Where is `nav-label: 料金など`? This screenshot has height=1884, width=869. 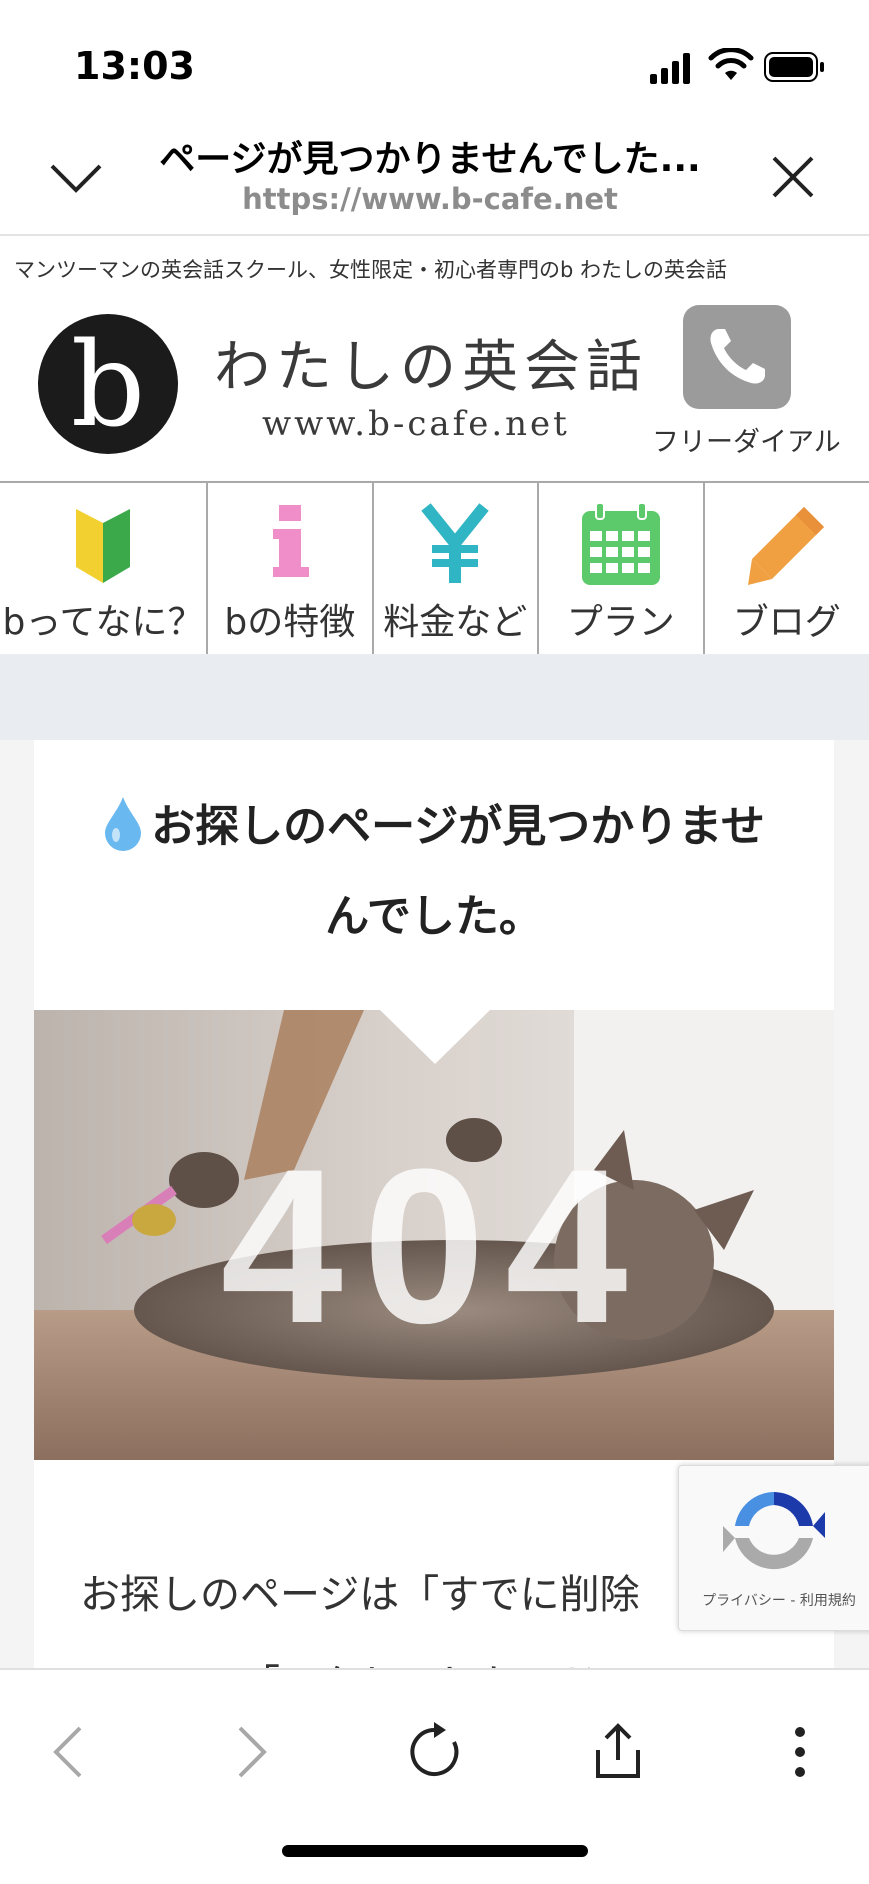
nav-label: 料金など is located at coordinates (455, 622).